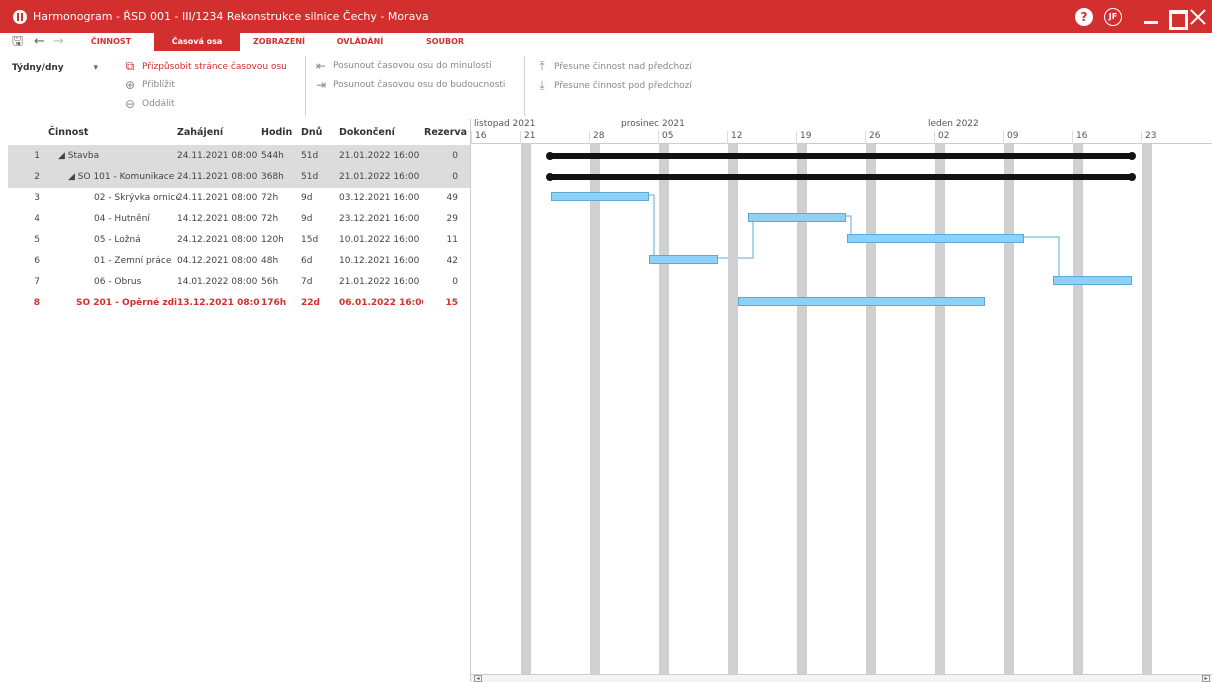  I want to click on shift-future-button: ⇥ Posunout časovou osu do budoucnosti, so click(409, 85).